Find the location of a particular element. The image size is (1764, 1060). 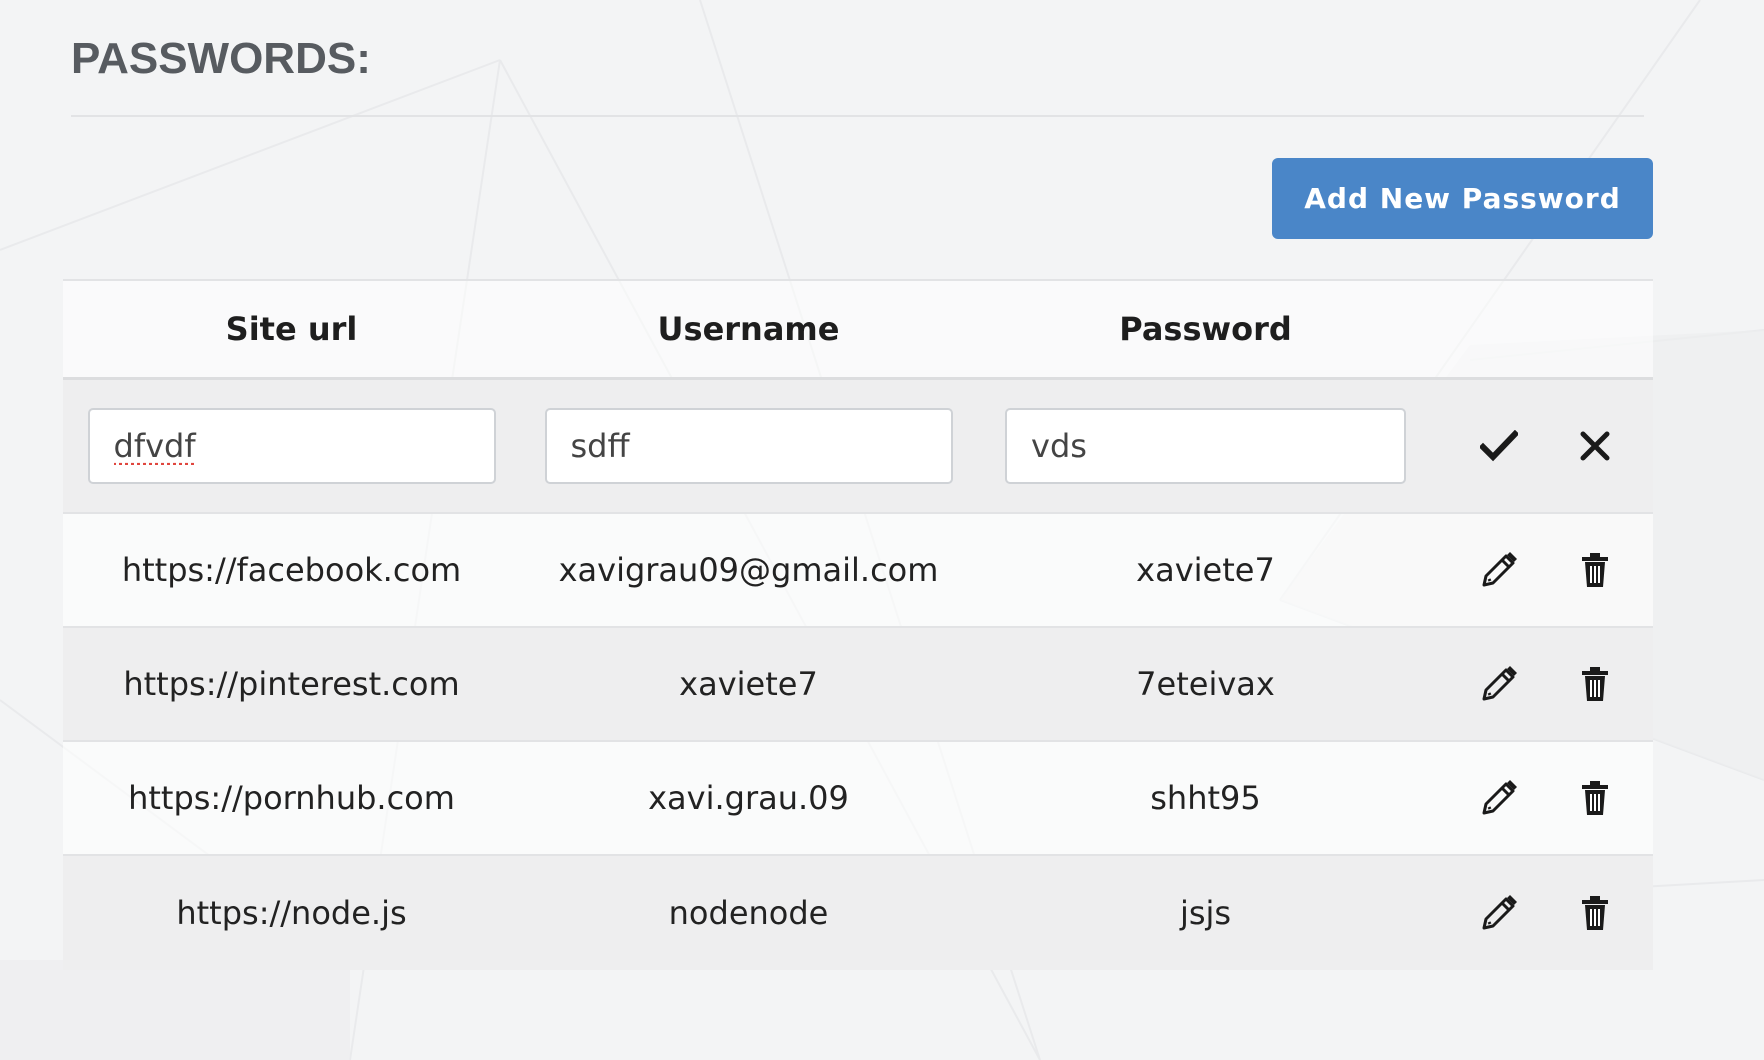

table-row: https://pornhub.com xavi.grau.09 shht95 is located at coordinates (858, 799).